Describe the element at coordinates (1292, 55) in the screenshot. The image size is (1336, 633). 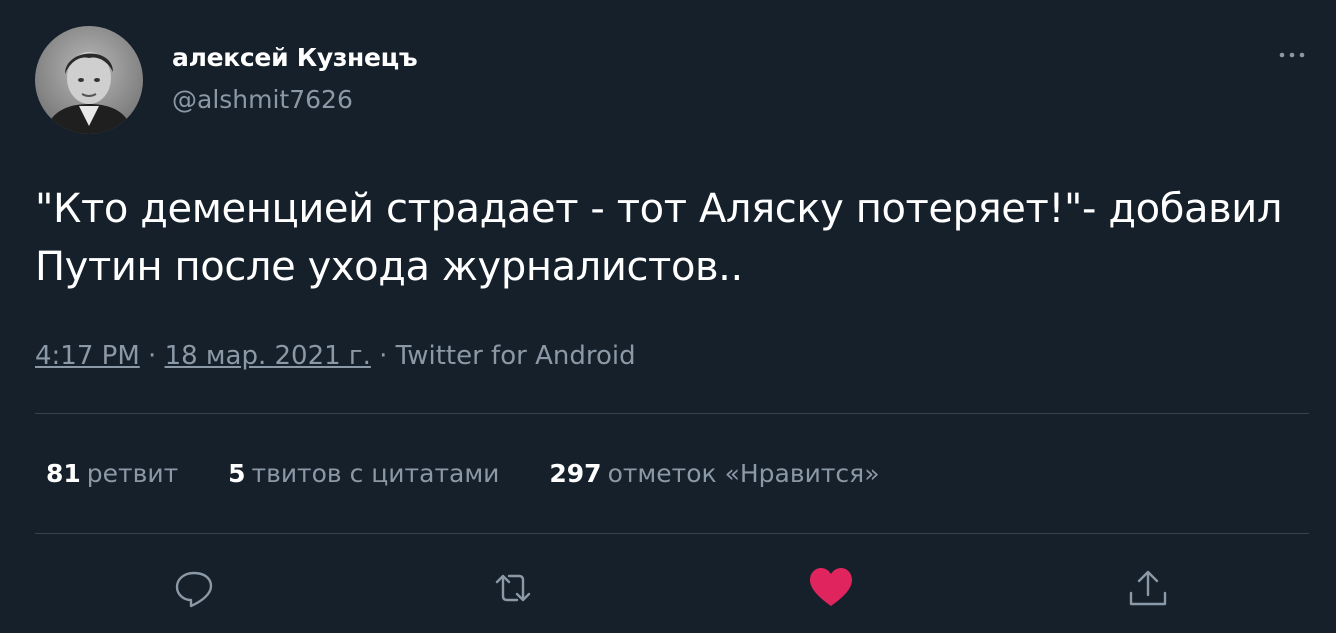
I see `more-options-icon` at that location.